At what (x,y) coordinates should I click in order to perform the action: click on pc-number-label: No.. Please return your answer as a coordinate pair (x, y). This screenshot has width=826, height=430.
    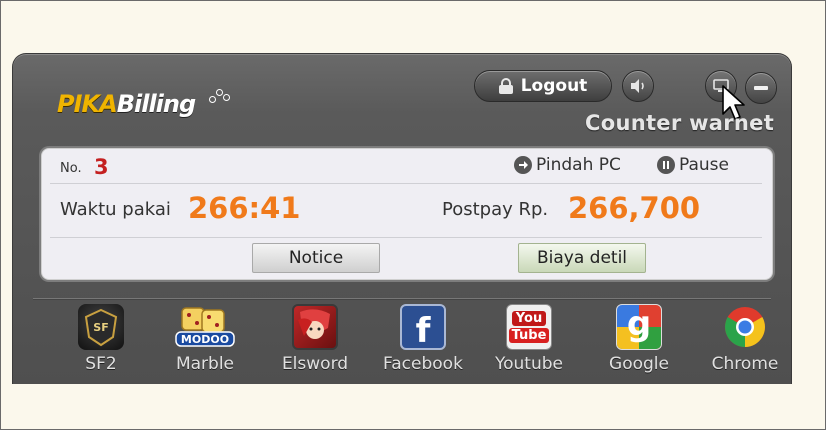
    Looking at the image, I should click on (71, 168).